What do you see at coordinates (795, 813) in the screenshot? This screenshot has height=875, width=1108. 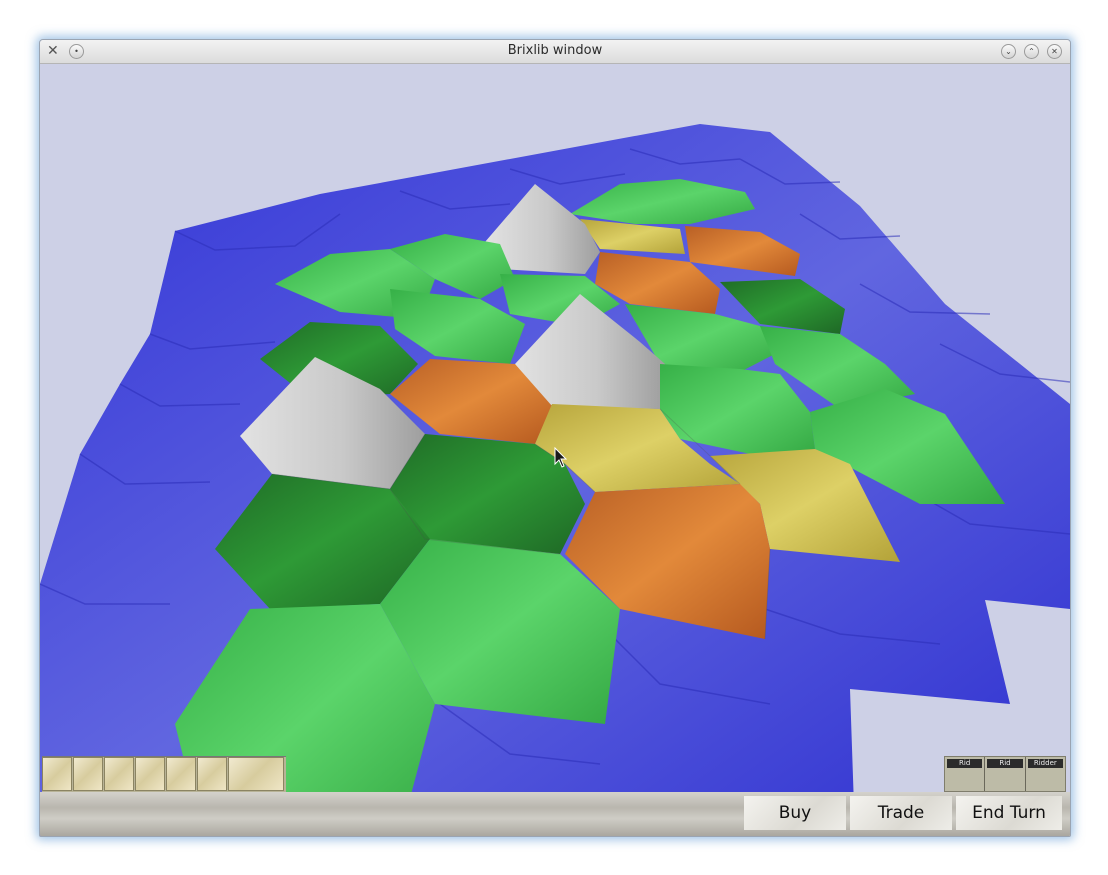 I see `buy-button: Buy` at bounding box center [795, 813].